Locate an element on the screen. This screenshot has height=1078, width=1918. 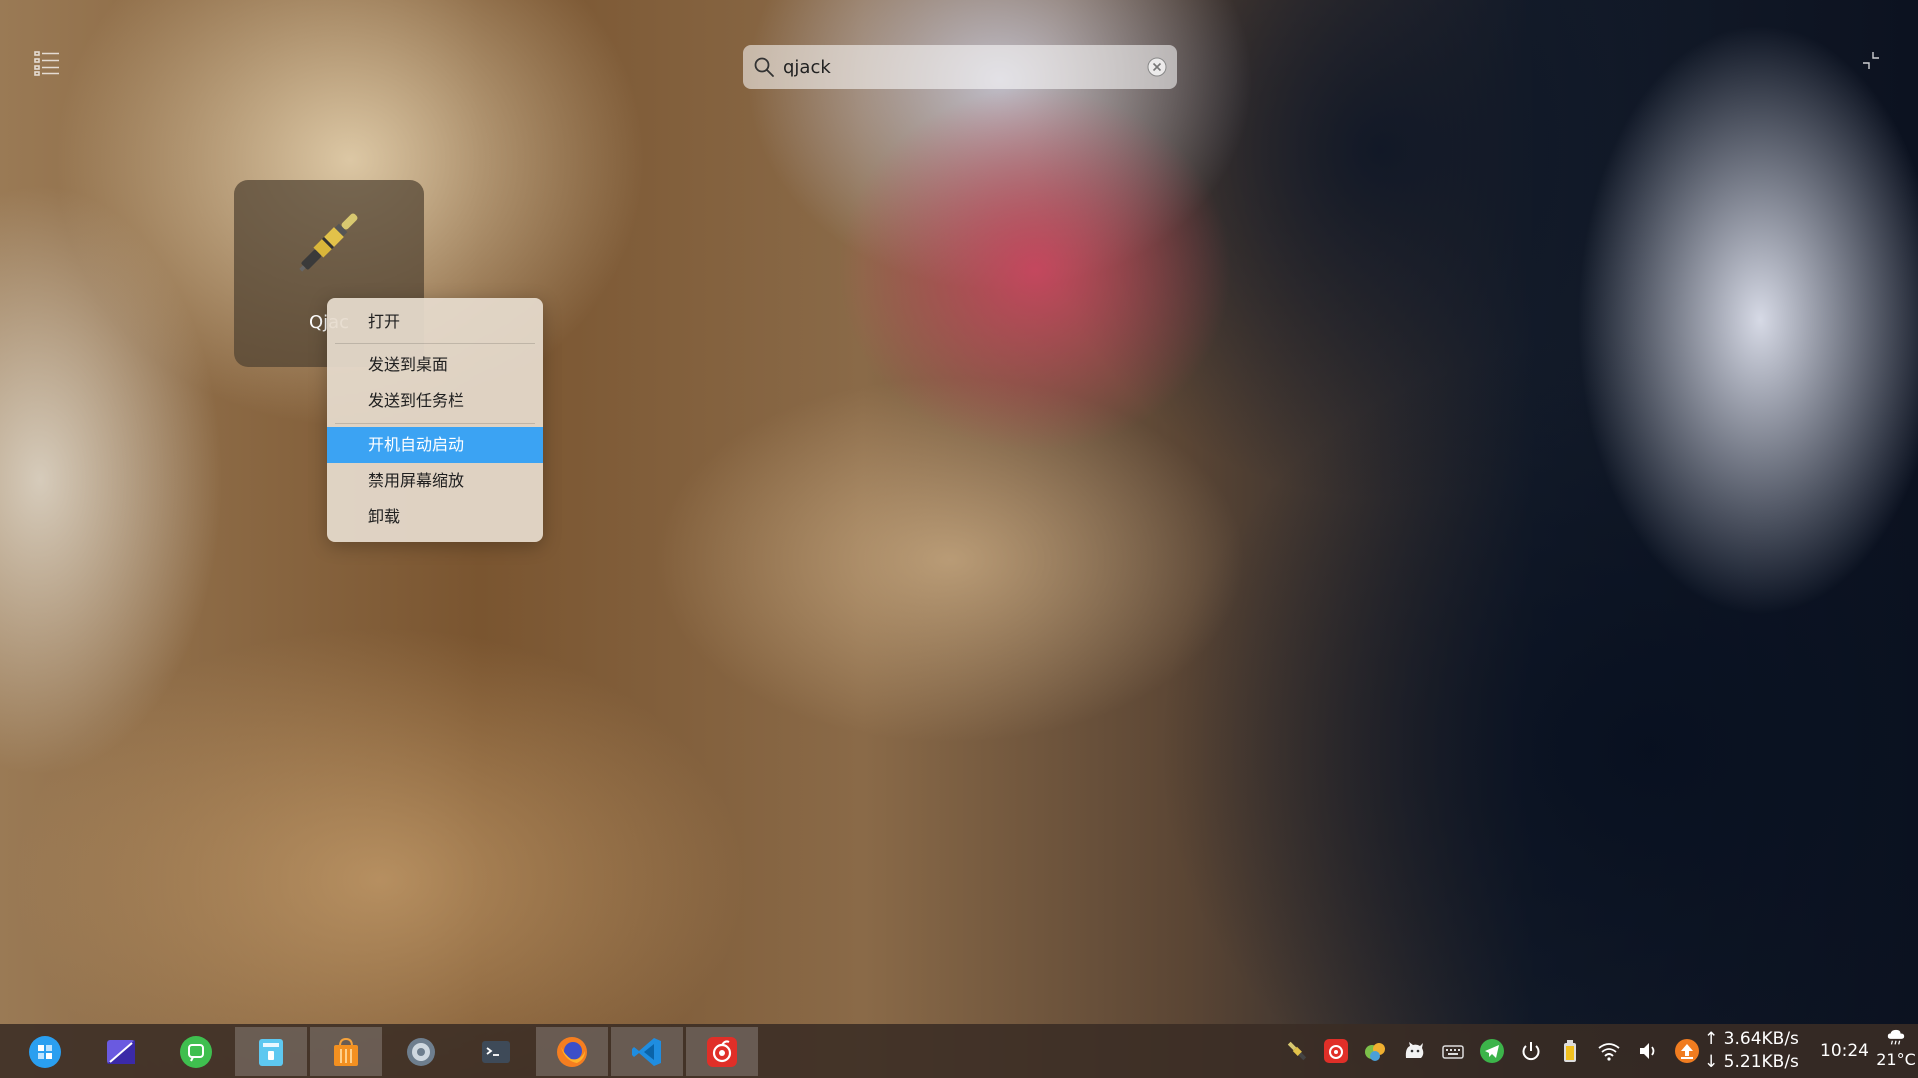
clear-search-icon is located at coordinates (1157, 67).